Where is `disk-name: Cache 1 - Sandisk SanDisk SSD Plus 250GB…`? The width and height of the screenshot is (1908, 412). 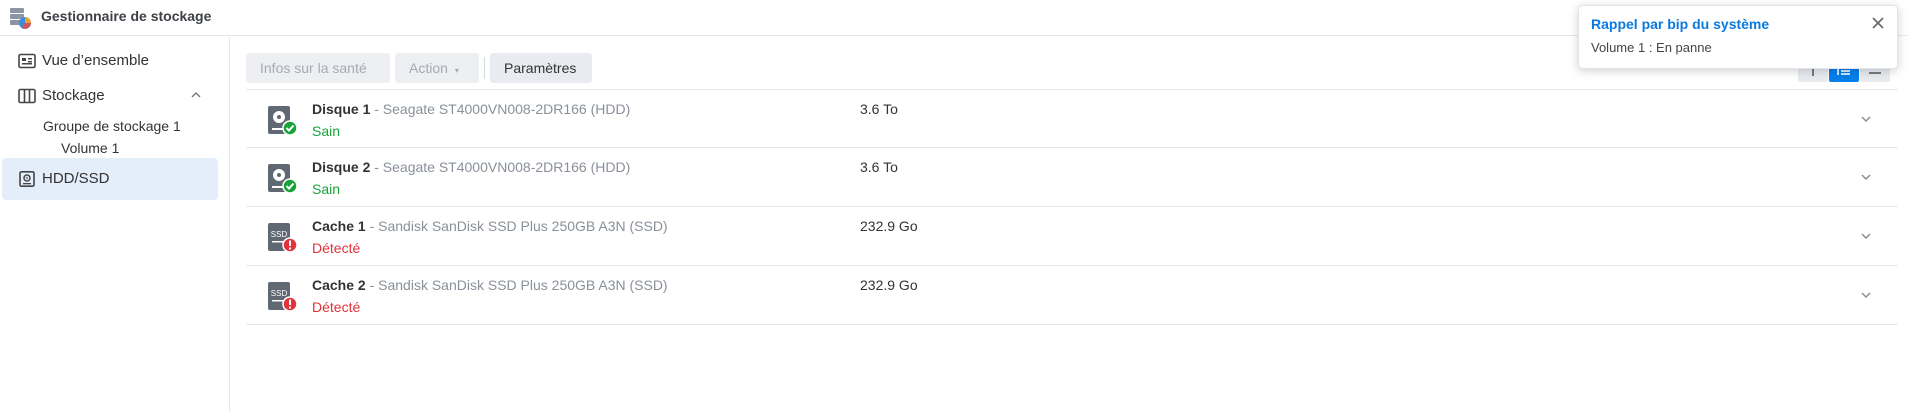
disk-name: Cache 1 - Sandisk SanDisk SSD Plus 250GB… is located at coordinates (490, 226).